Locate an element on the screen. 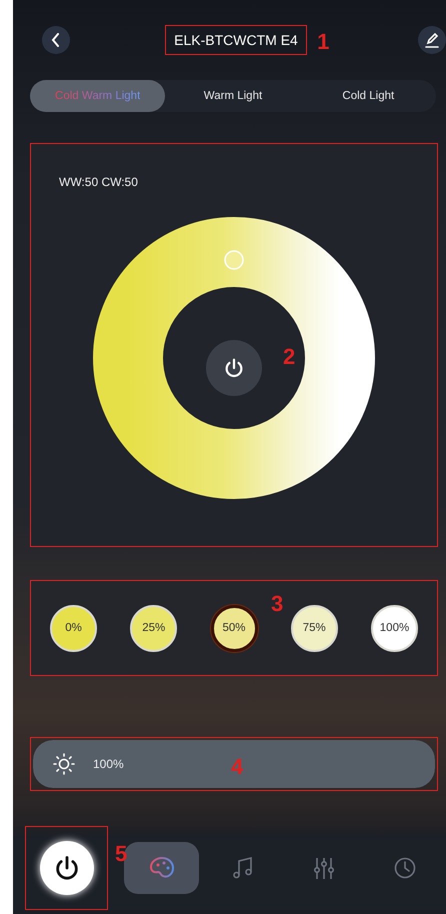 This screenshot has height=914, width=446. mode-tab: Warm Light is located at coordinates (233, 96).